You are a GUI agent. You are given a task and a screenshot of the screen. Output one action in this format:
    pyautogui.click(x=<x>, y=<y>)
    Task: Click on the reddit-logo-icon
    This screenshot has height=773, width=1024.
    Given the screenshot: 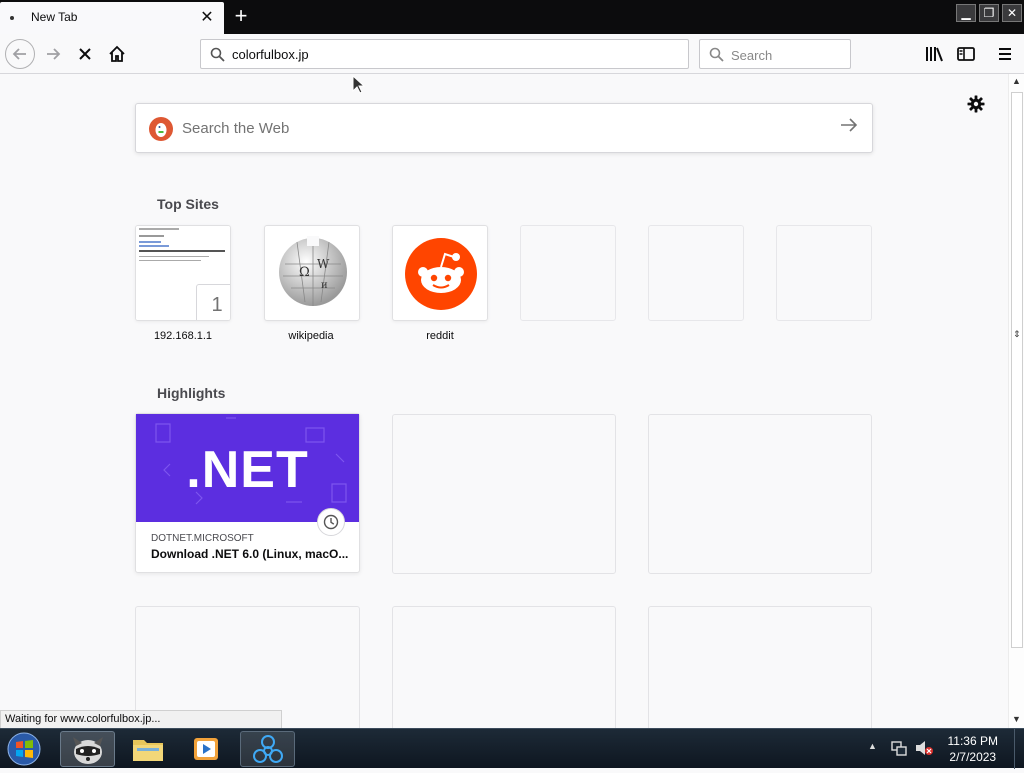 What is the action you would take?
    pyautogui.click(x=441, y=274)
    